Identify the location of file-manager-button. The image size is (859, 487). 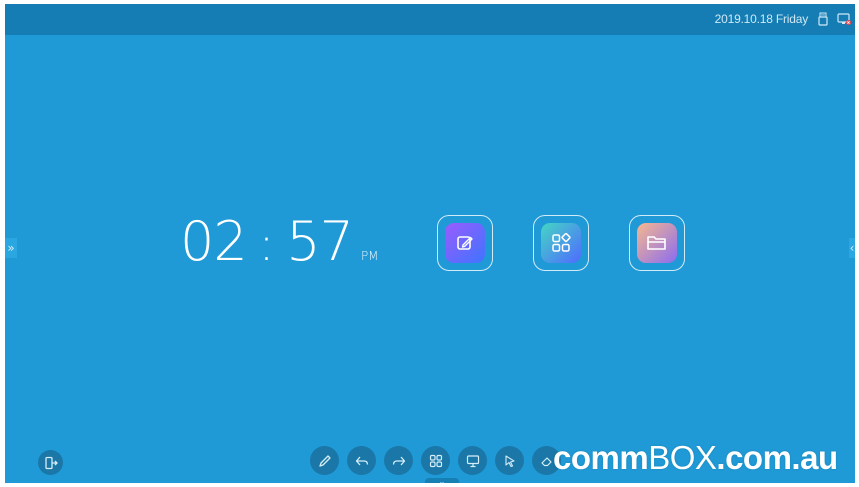
(657, 243).